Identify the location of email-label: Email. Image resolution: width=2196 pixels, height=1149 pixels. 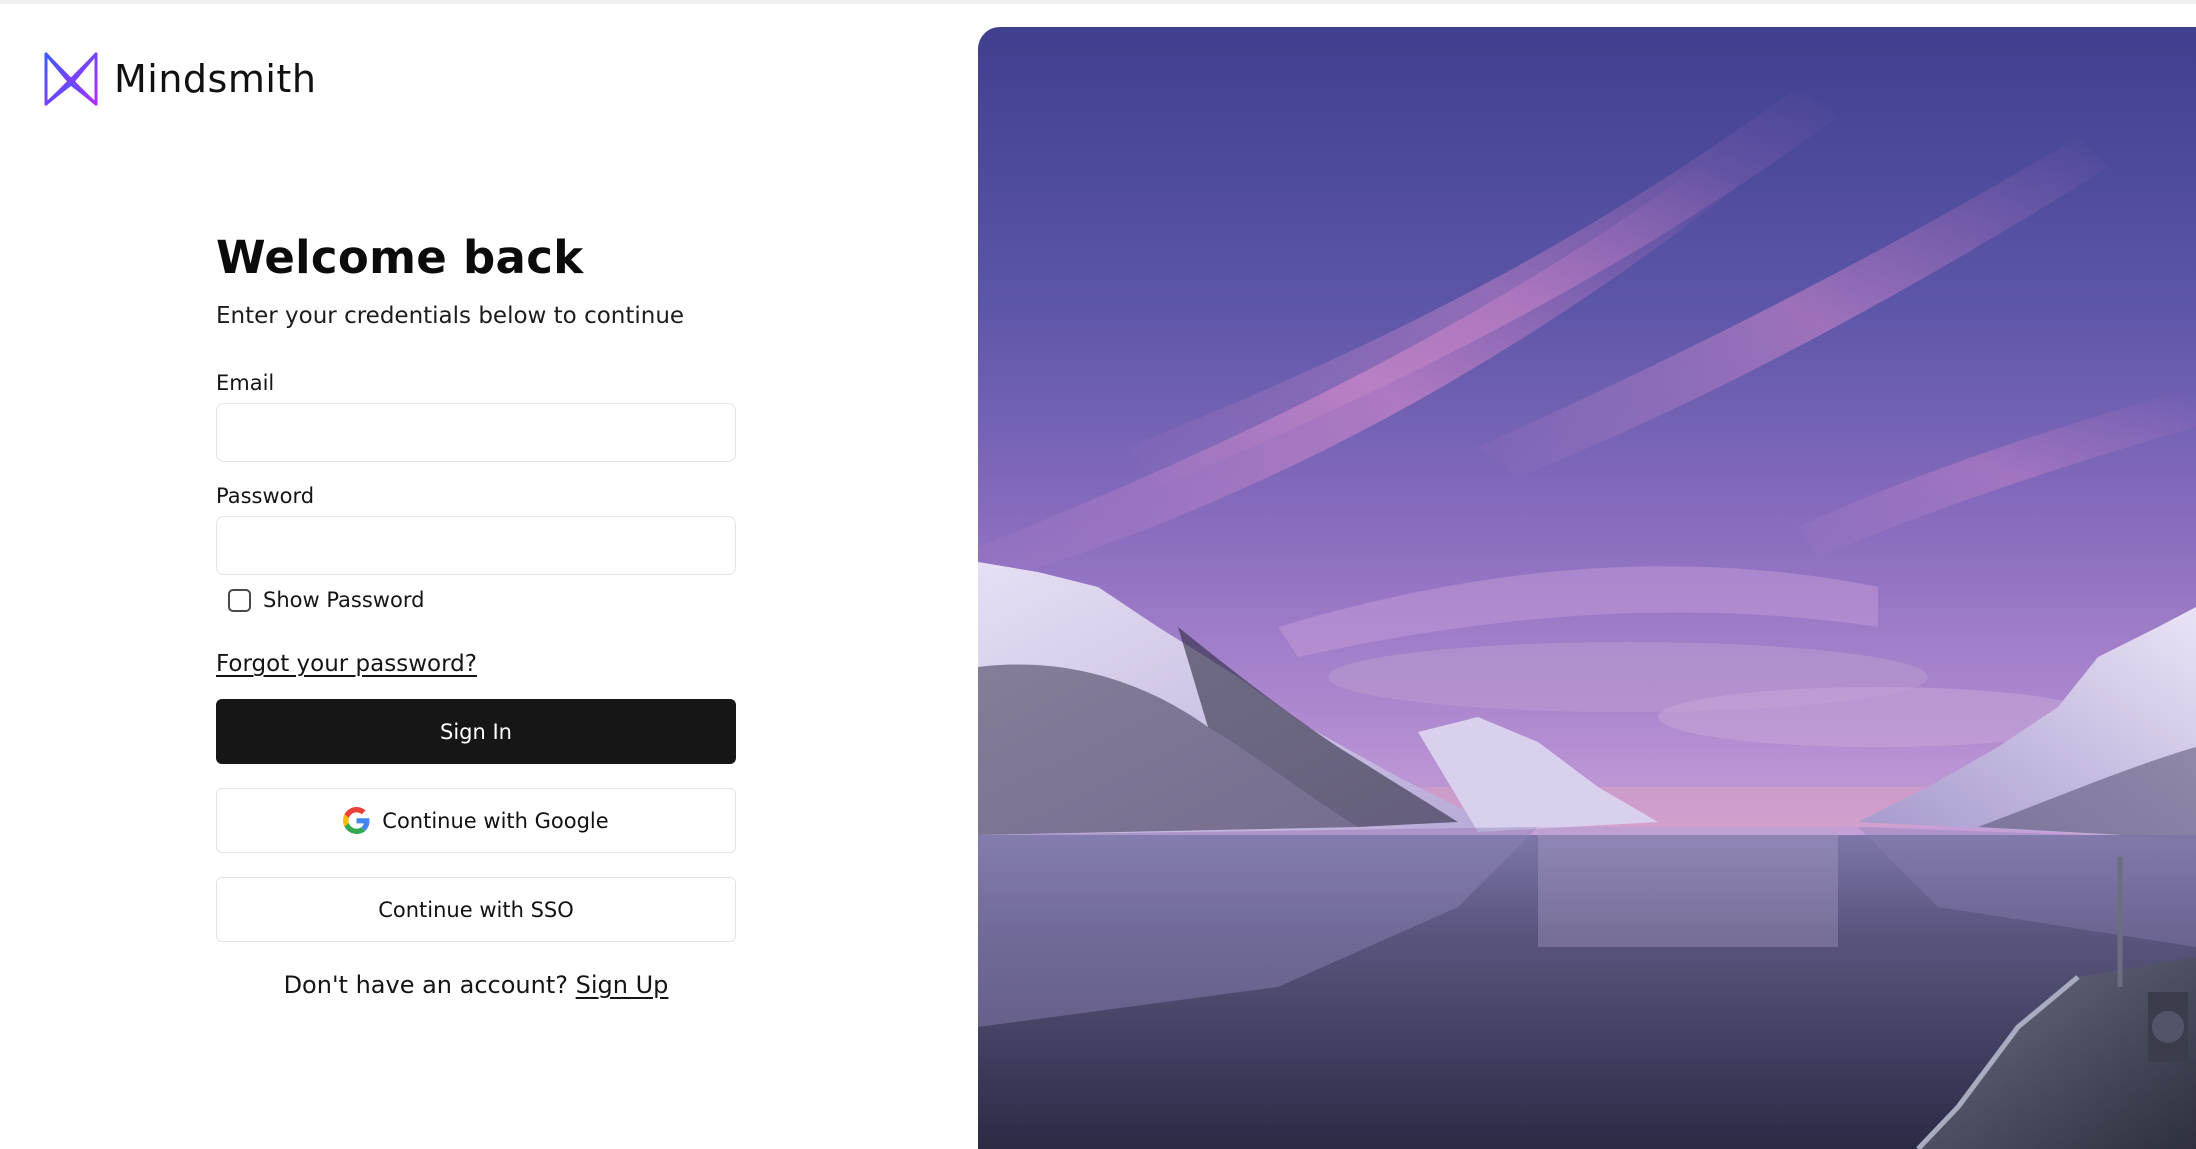
(245, 383).